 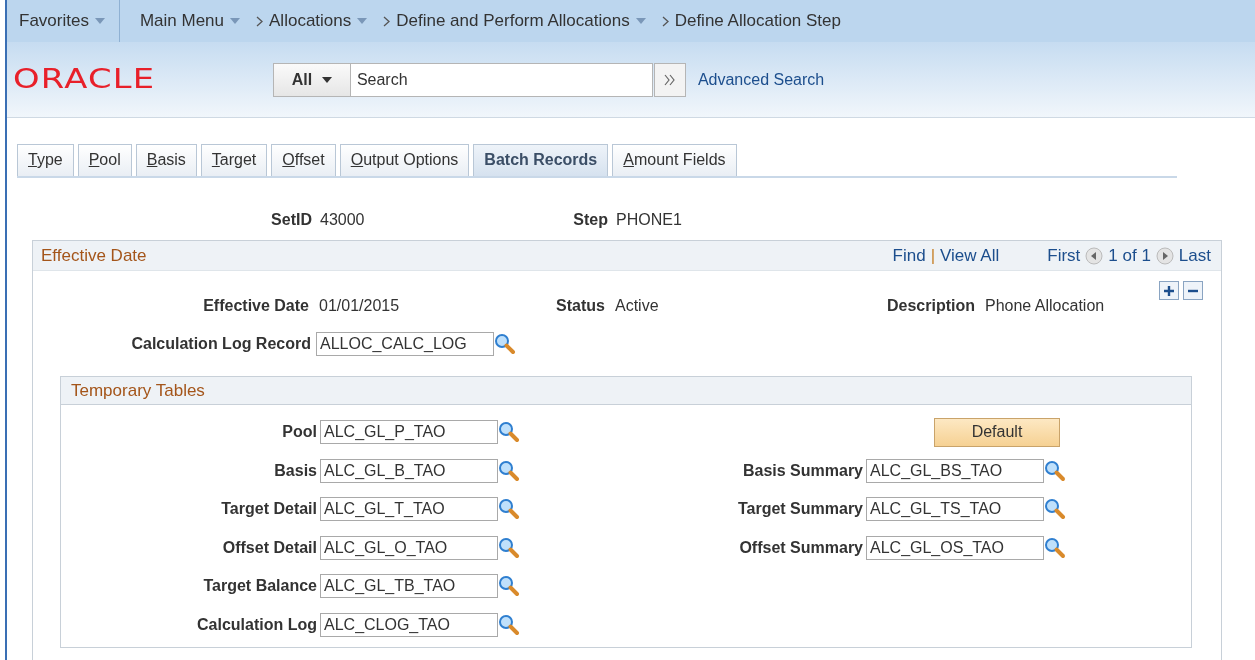 I want to click on field-label: Target Summary, so click(x=799, y=509).